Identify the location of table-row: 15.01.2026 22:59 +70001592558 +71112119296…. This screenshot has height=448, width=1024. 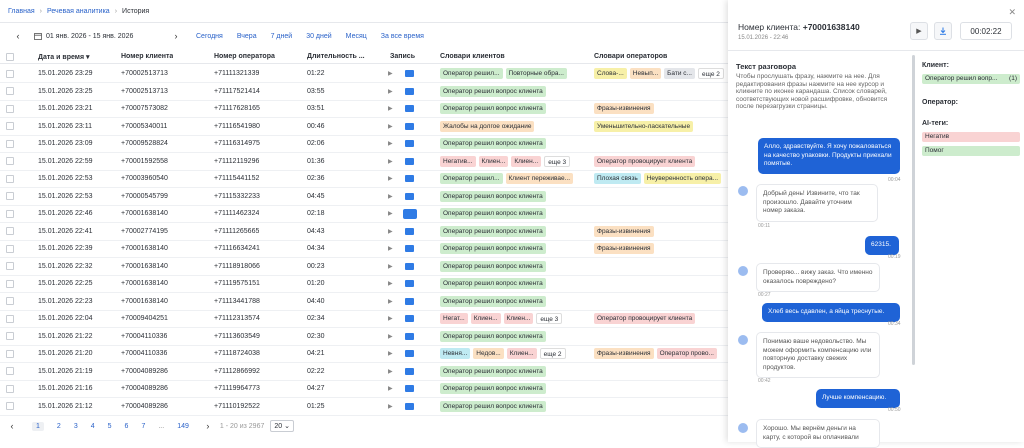
(364, 162).